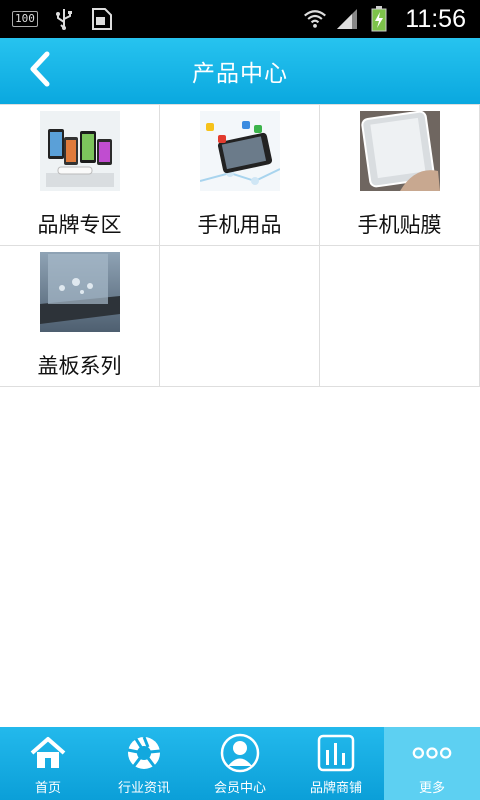 The width and height of the screenshot is (480, 800). What do you see at coordinates (64, 19) in the screenshot?
I see `usb-icon` at bounding box center [64, 19].